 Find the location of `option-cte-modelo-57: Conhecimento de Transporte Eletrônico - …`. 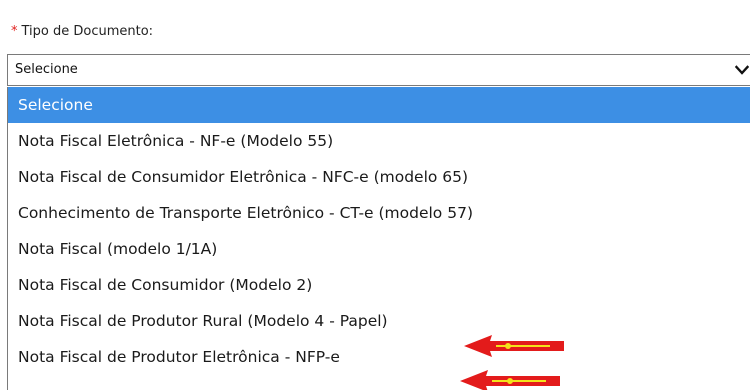

option-cte-modelo-57: Conhecimento de Transporte Eletrônico - … is located at coordinates (379, 213).